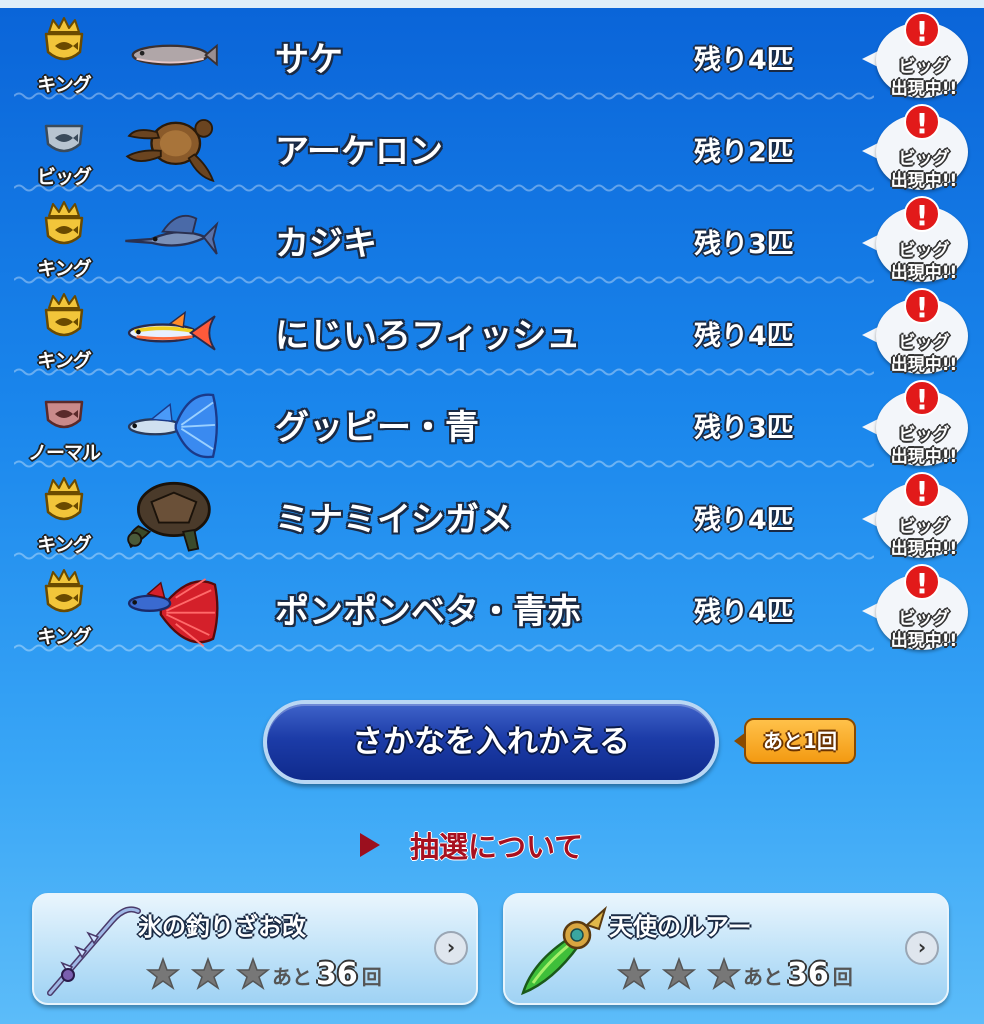 This screenshot has width=984, height=1024. I want to click on fish-list-item: ビッグ アーケロン 残り2匹 ! ビッグ 出現中!!, so click(492, 148).